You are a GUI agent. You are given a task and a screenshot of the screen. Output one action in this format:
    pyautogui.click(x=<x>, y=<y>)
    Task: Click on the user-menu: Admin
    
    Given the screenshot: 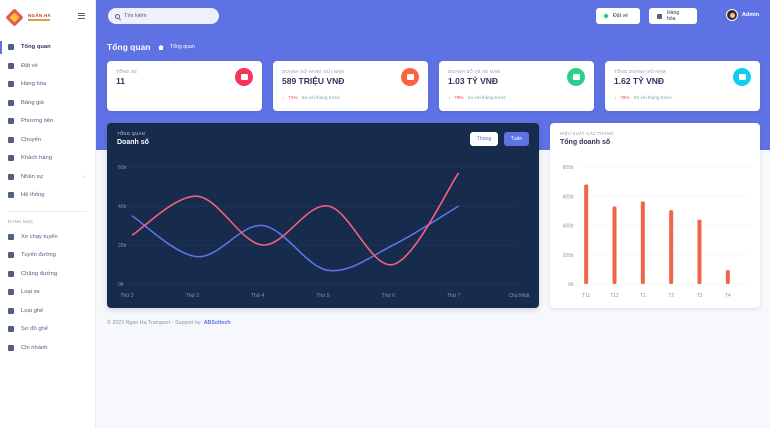 What is the action you would take?
    pyautogui.click(x=742, y=15)
    